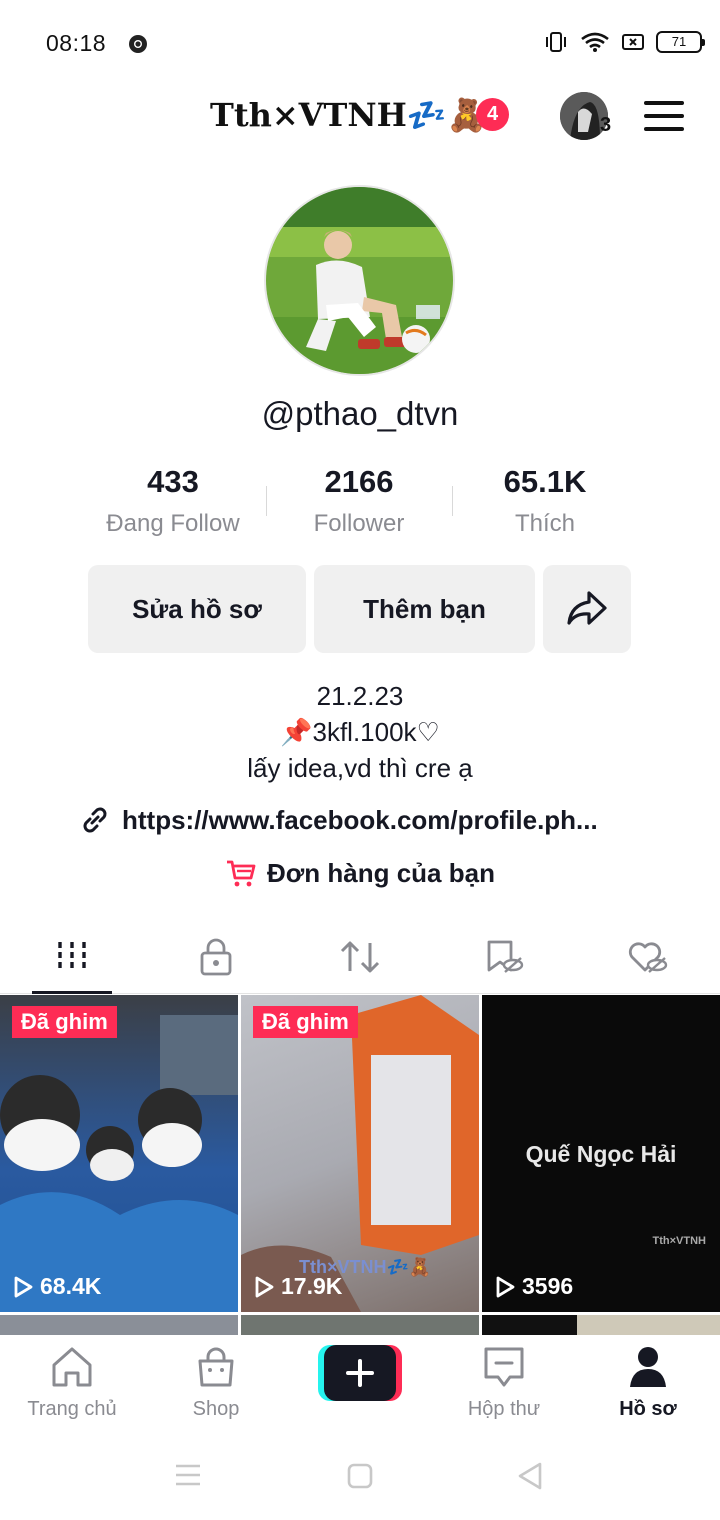  What do you see at coordinates (71, 1286) in the screenshot?
I see `view-count-text: 68.4K` at bounding box center [71, 1286].